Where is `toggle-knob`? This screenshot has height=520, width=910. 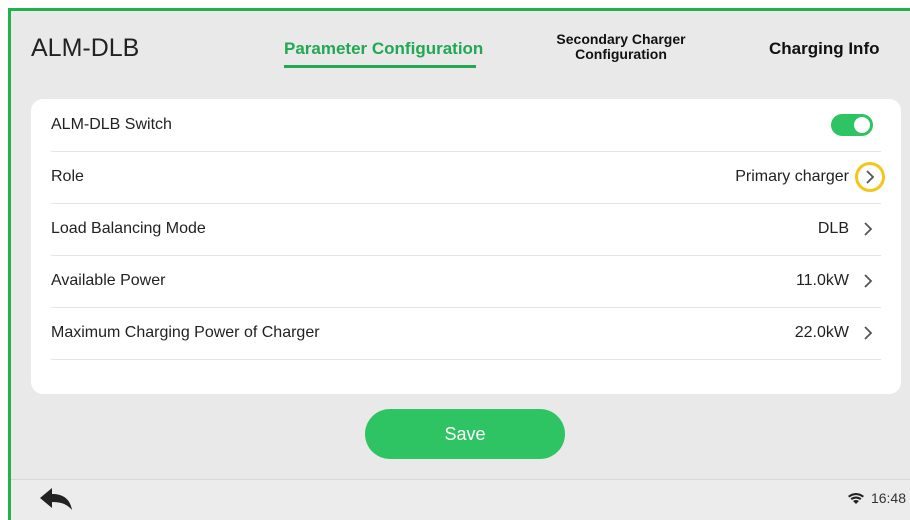
toggle-knob is located at coordinates (862, 125).